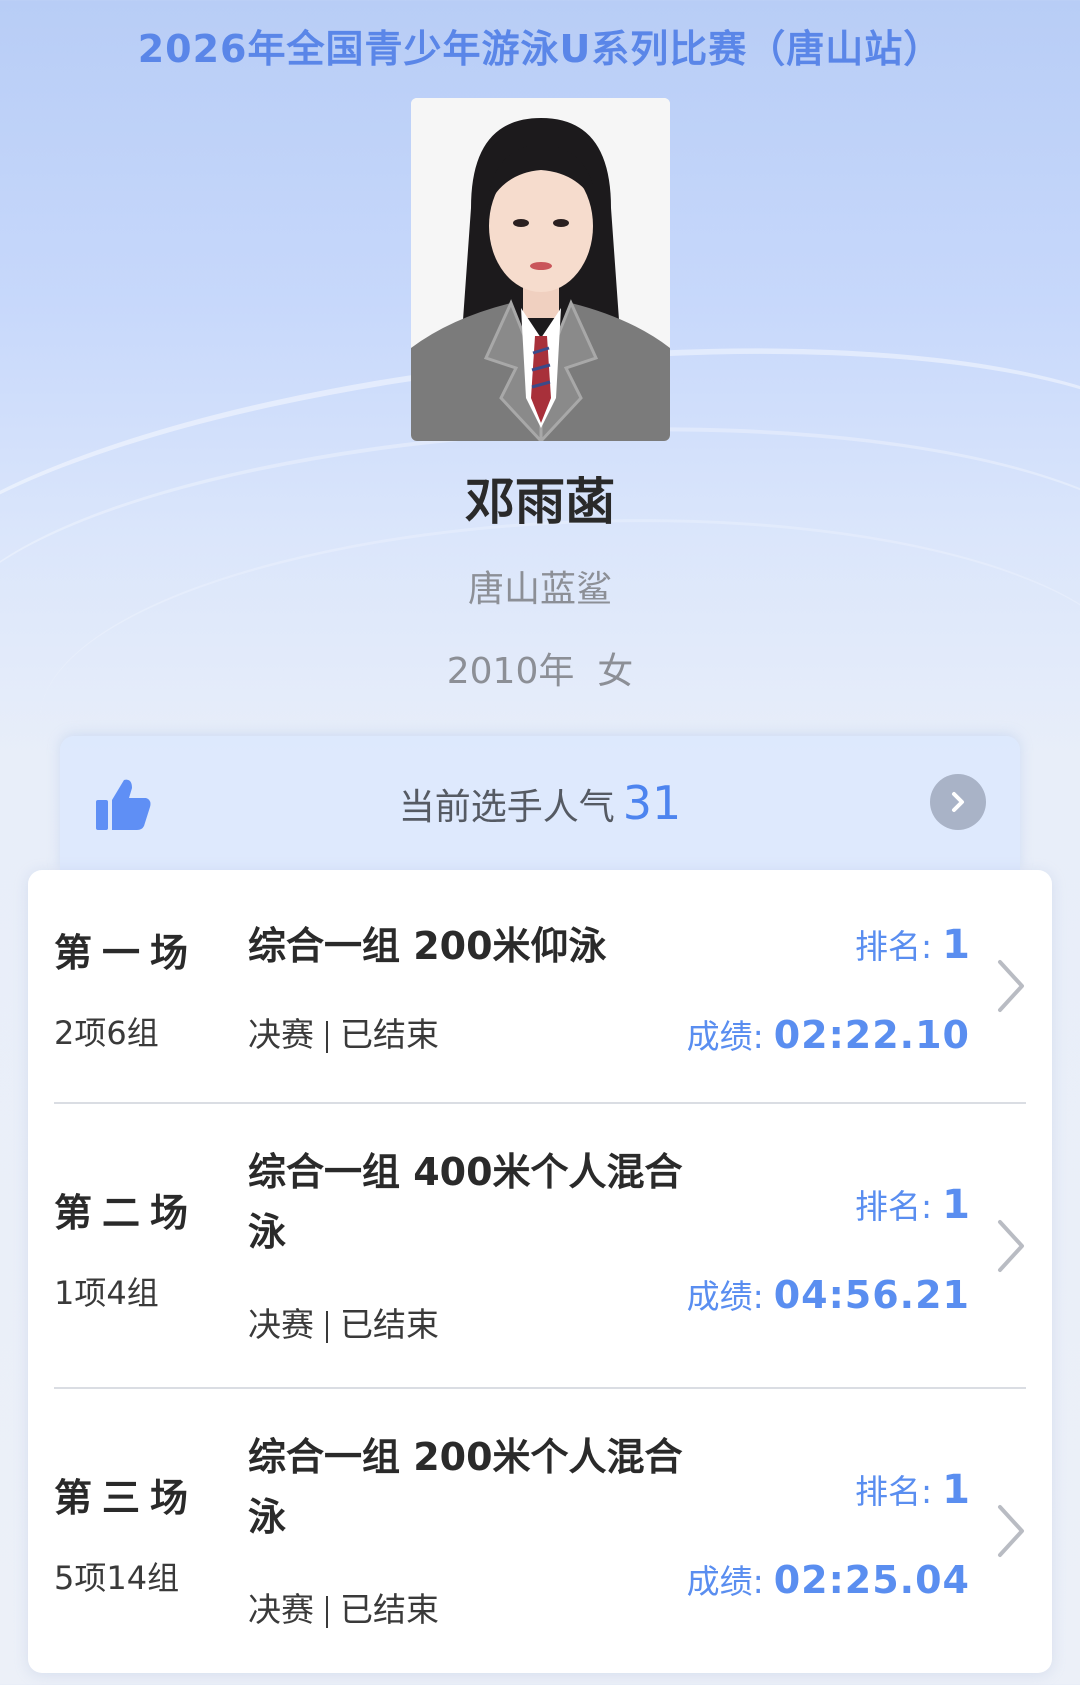 This screenshot has height=1685, width=1080. Describe the element at coordinates (106, 1033) in the screenshot. I see `session-group: 2项6组` at that location.